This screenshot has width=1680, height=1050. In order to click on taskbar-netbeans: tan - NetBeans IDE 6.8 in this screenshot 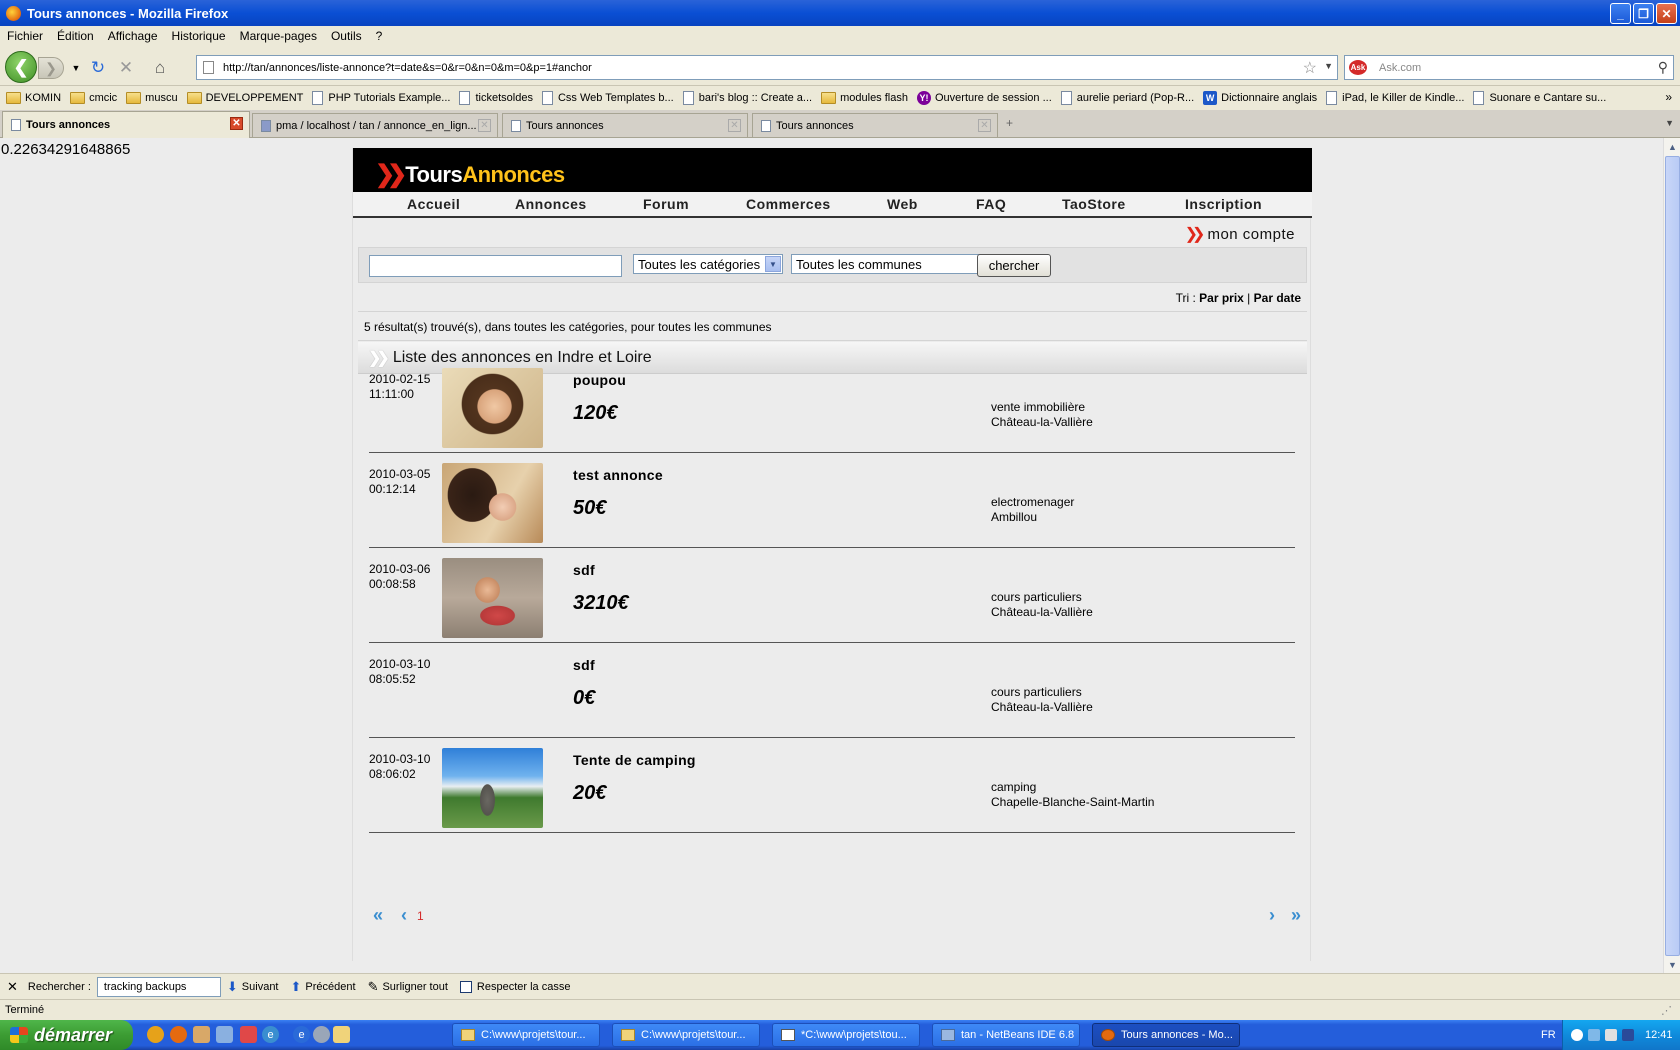, I will do `click(1006, 1035)`.